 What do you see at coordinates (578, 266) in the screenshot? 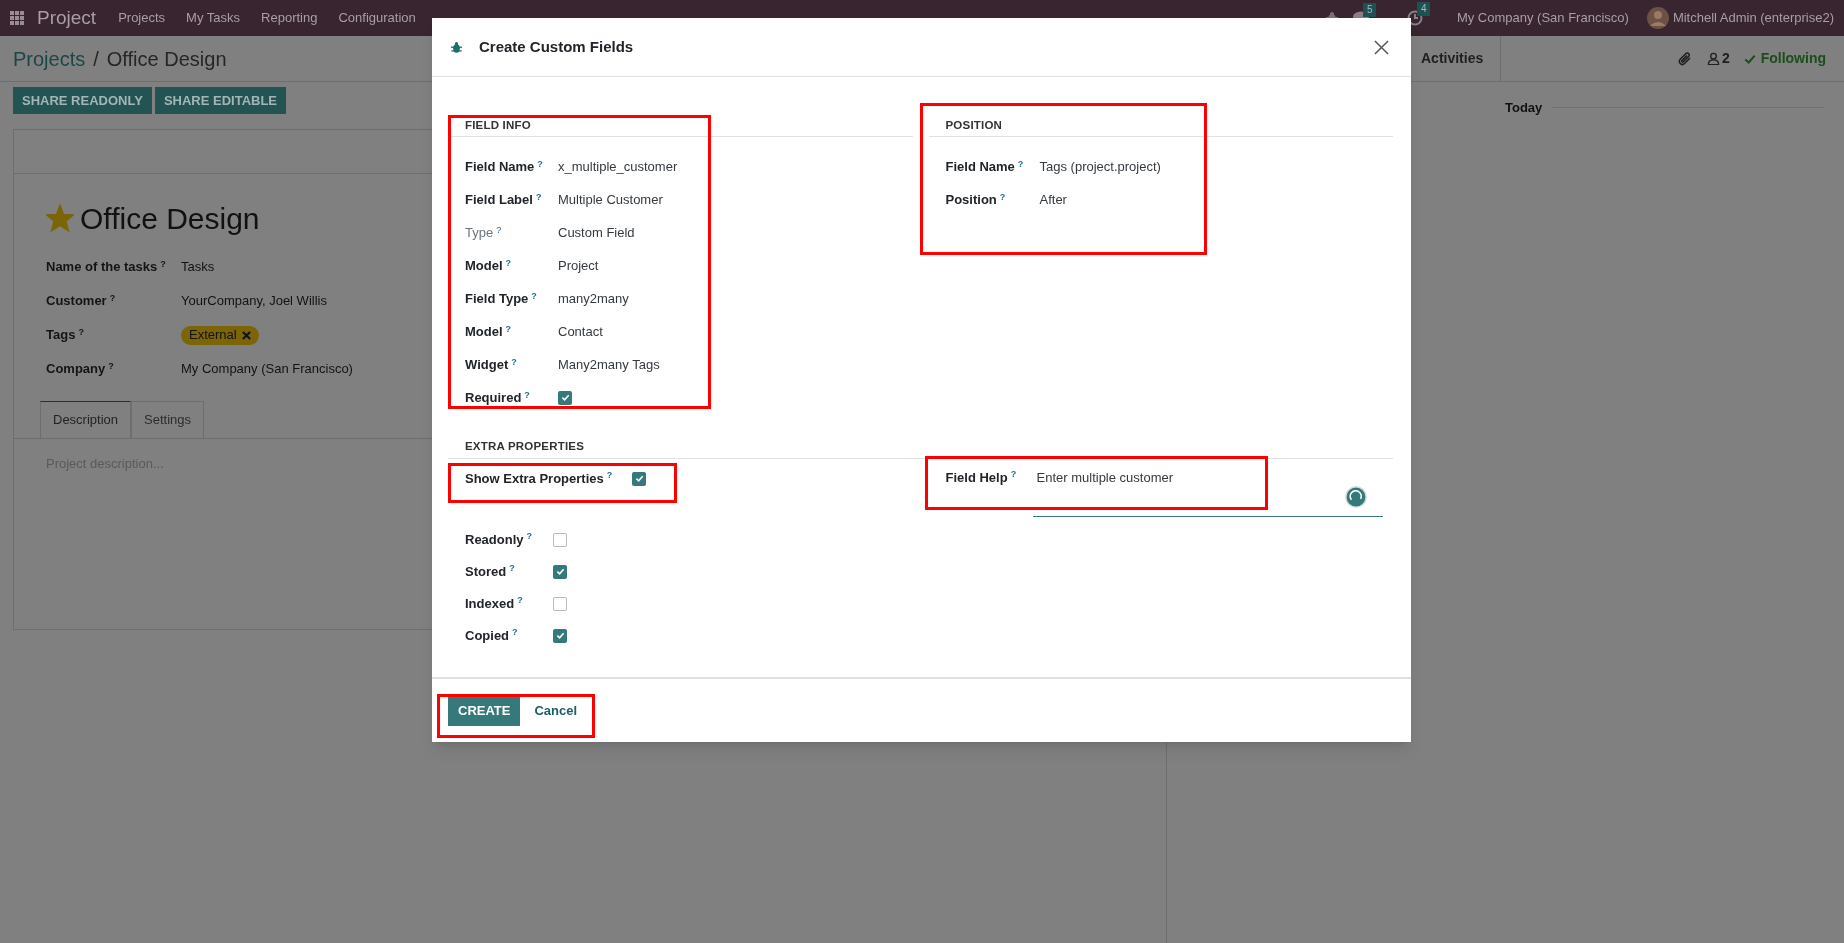
I see `field-value: Project` at bounding box center [578, 266].